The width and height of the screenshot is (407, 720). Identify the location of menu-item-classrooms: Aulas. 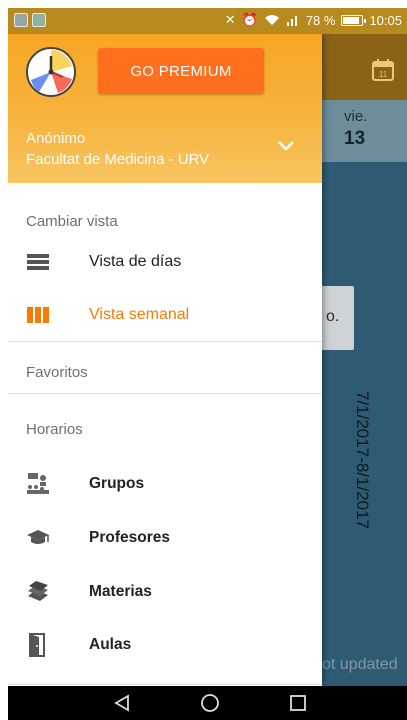
(165, 645).